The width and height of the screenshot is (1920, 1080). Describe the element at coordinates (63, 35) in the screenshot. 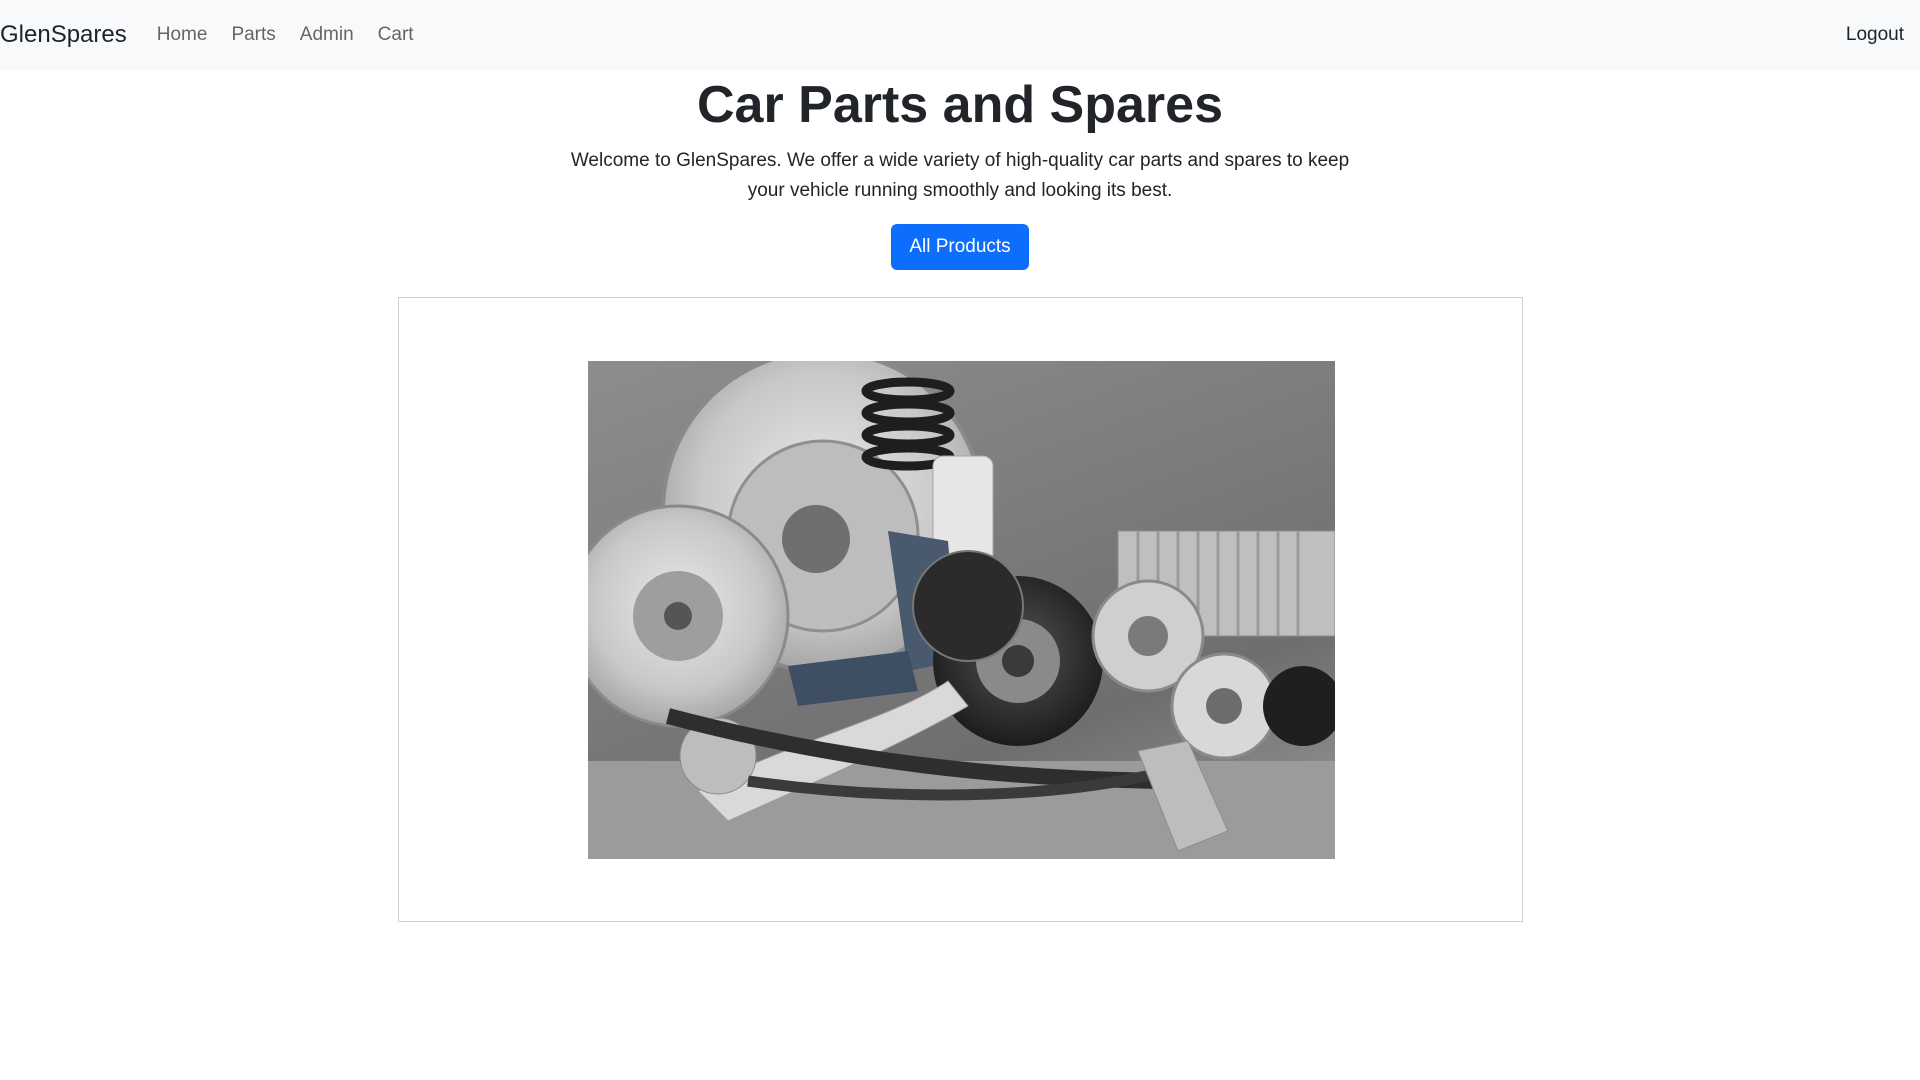

I see `brand-link: GlenSpares` at that location.